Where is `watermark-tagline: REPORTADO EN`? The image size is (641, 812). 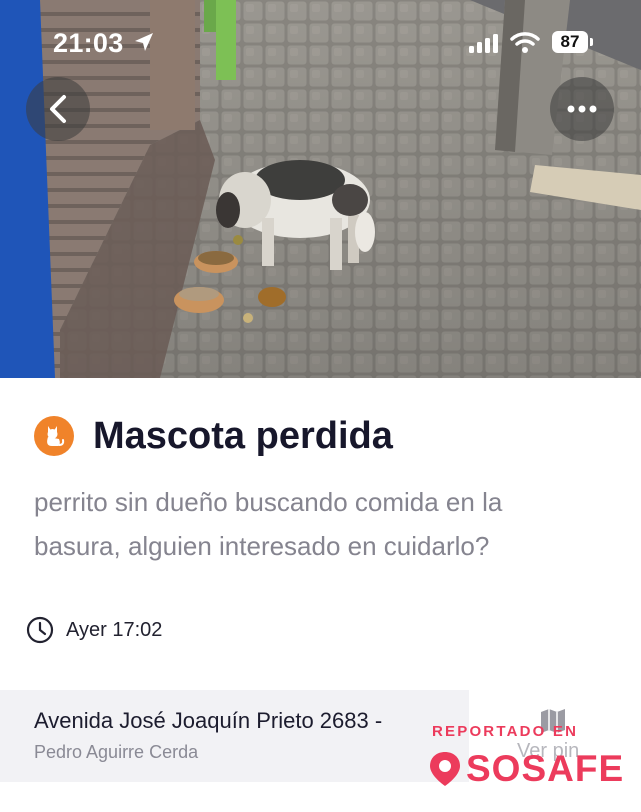 watermark-tagline: REPORTADO EN is located at coordinates (505, 731).